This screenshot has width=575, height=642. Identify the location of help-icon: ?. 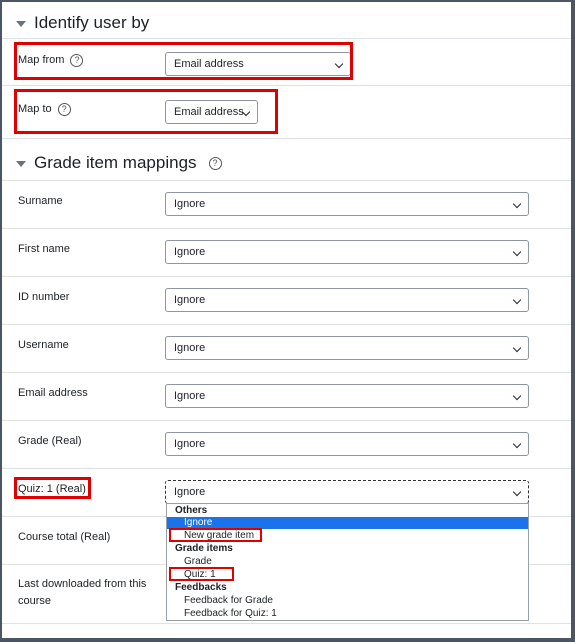
(215, 163).